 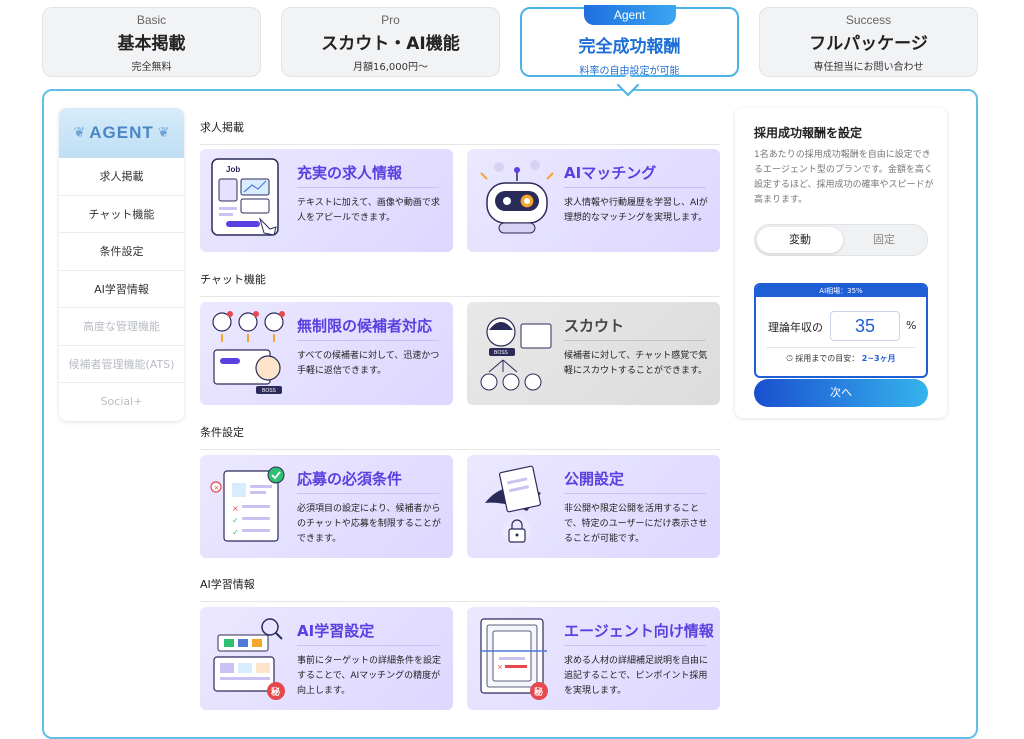 I want to click on section-title: チャット機能, so click(x=460, y=284).